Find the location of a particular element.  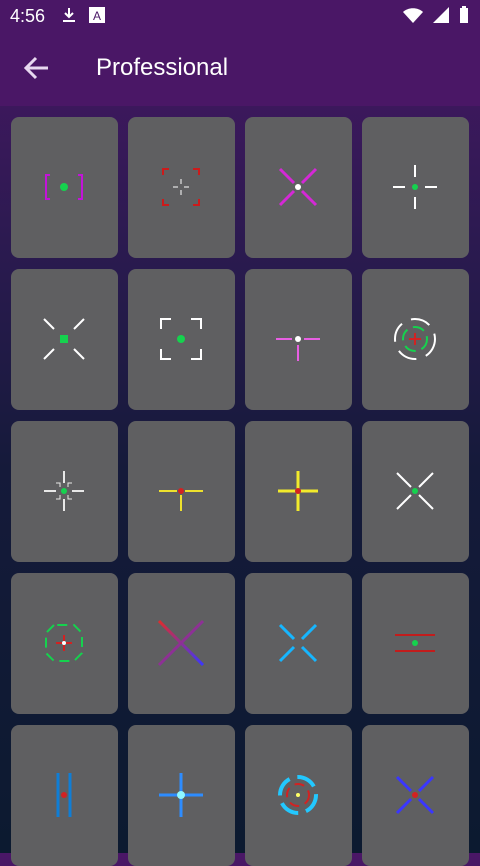

status-time: 4:56 is located at coordinates (28, 16).